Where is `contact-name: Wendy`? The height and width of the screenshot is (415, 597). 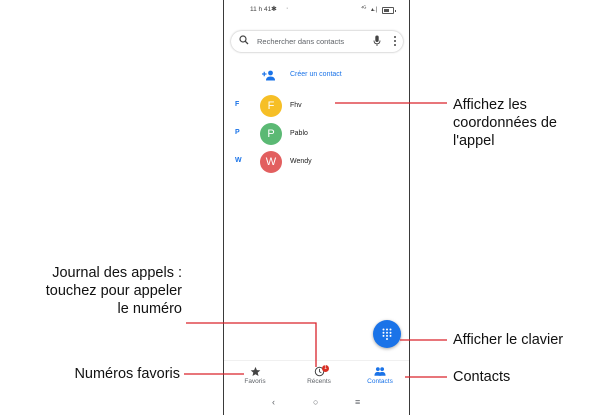
contact-name: Wendy is located at coordinates (301, 161).